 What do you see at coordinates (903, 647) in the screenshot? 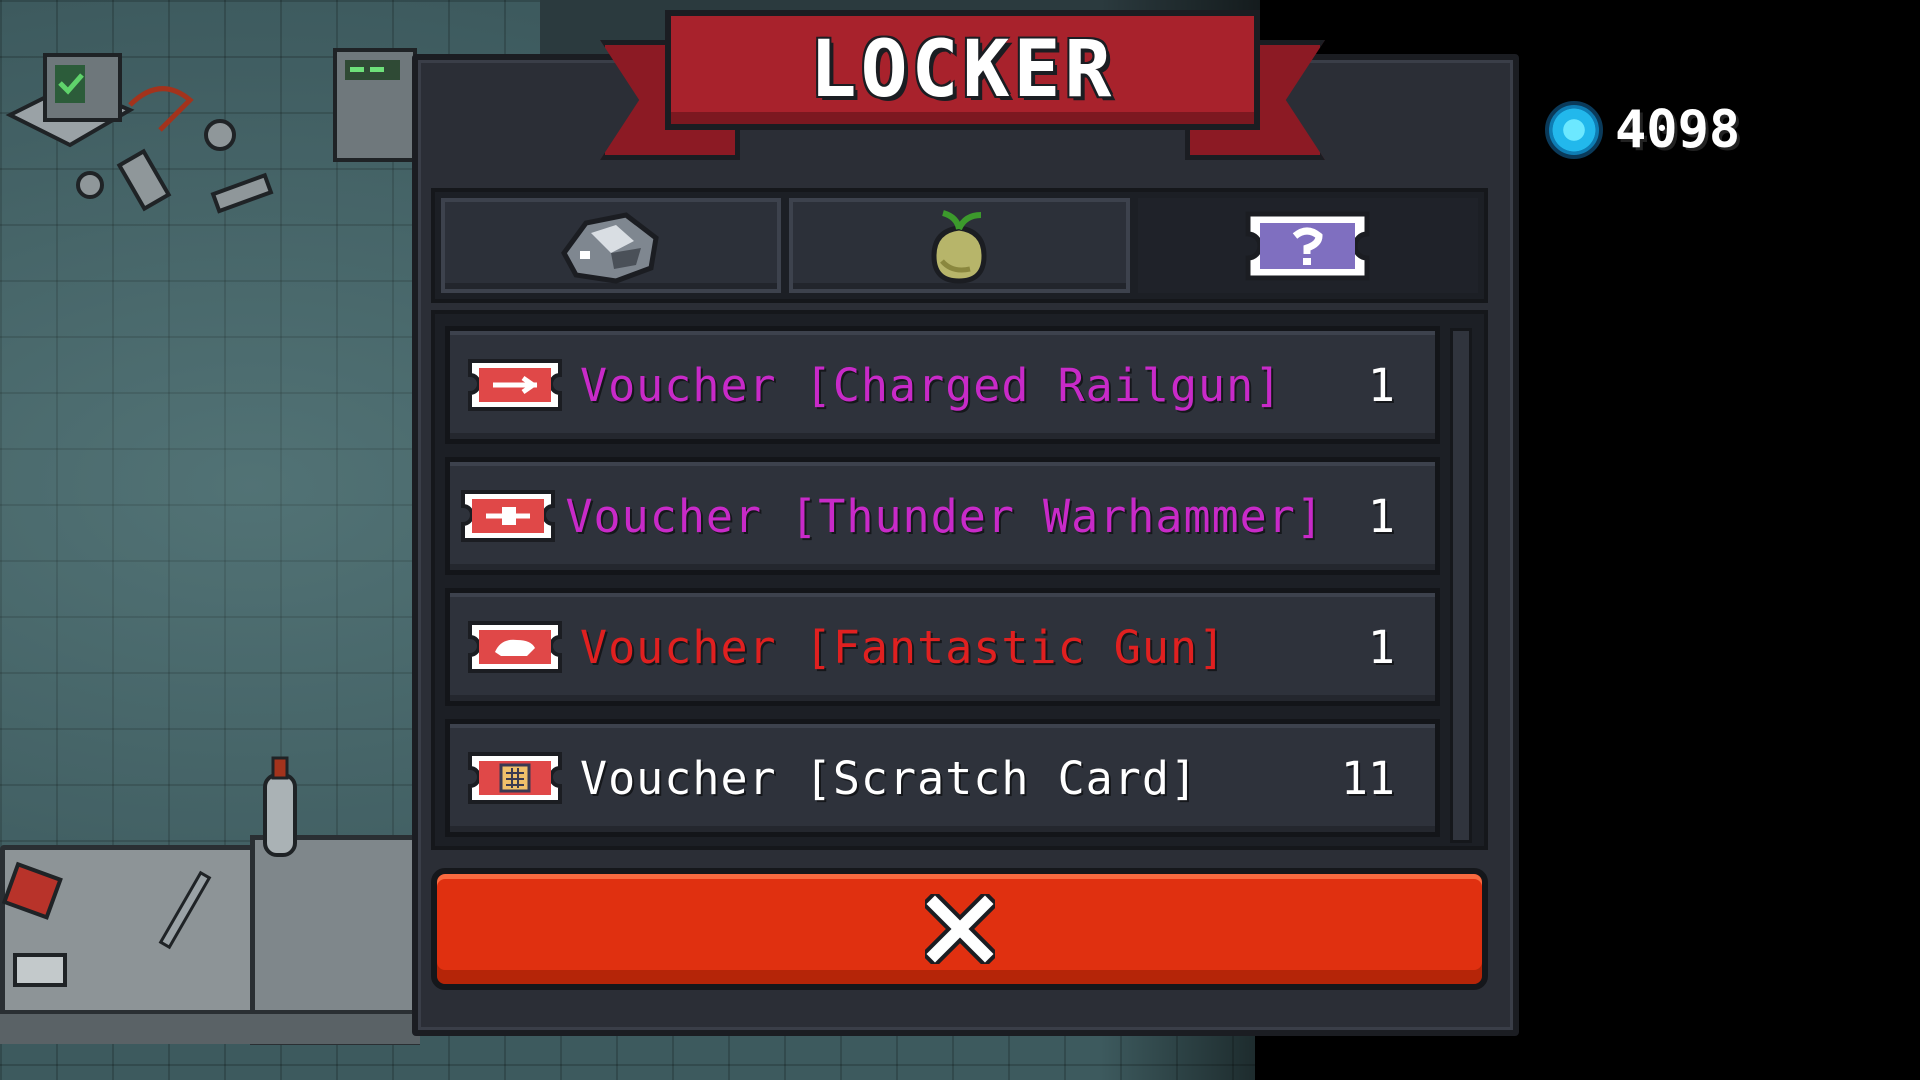
I see `item-name: Voucher [Fantastic Gun]` at bounding box center [903, 647].